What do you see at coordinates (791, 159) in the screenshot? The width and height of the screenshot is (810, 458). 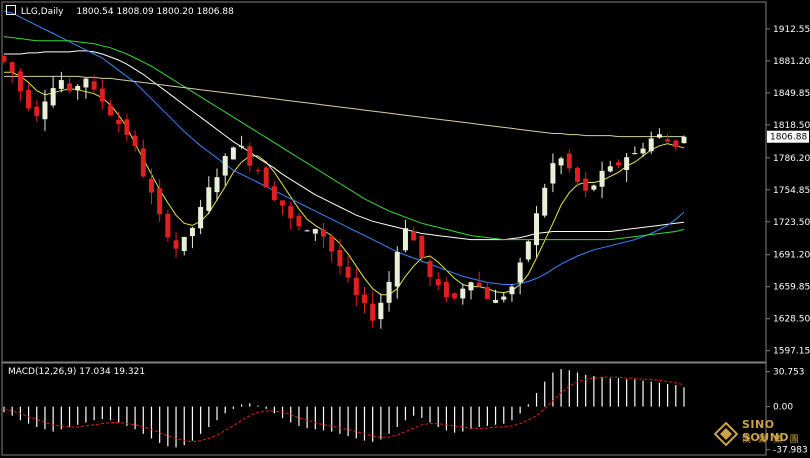 I see `price-tick-label: 1786.20` at bounding box center [791, 159].